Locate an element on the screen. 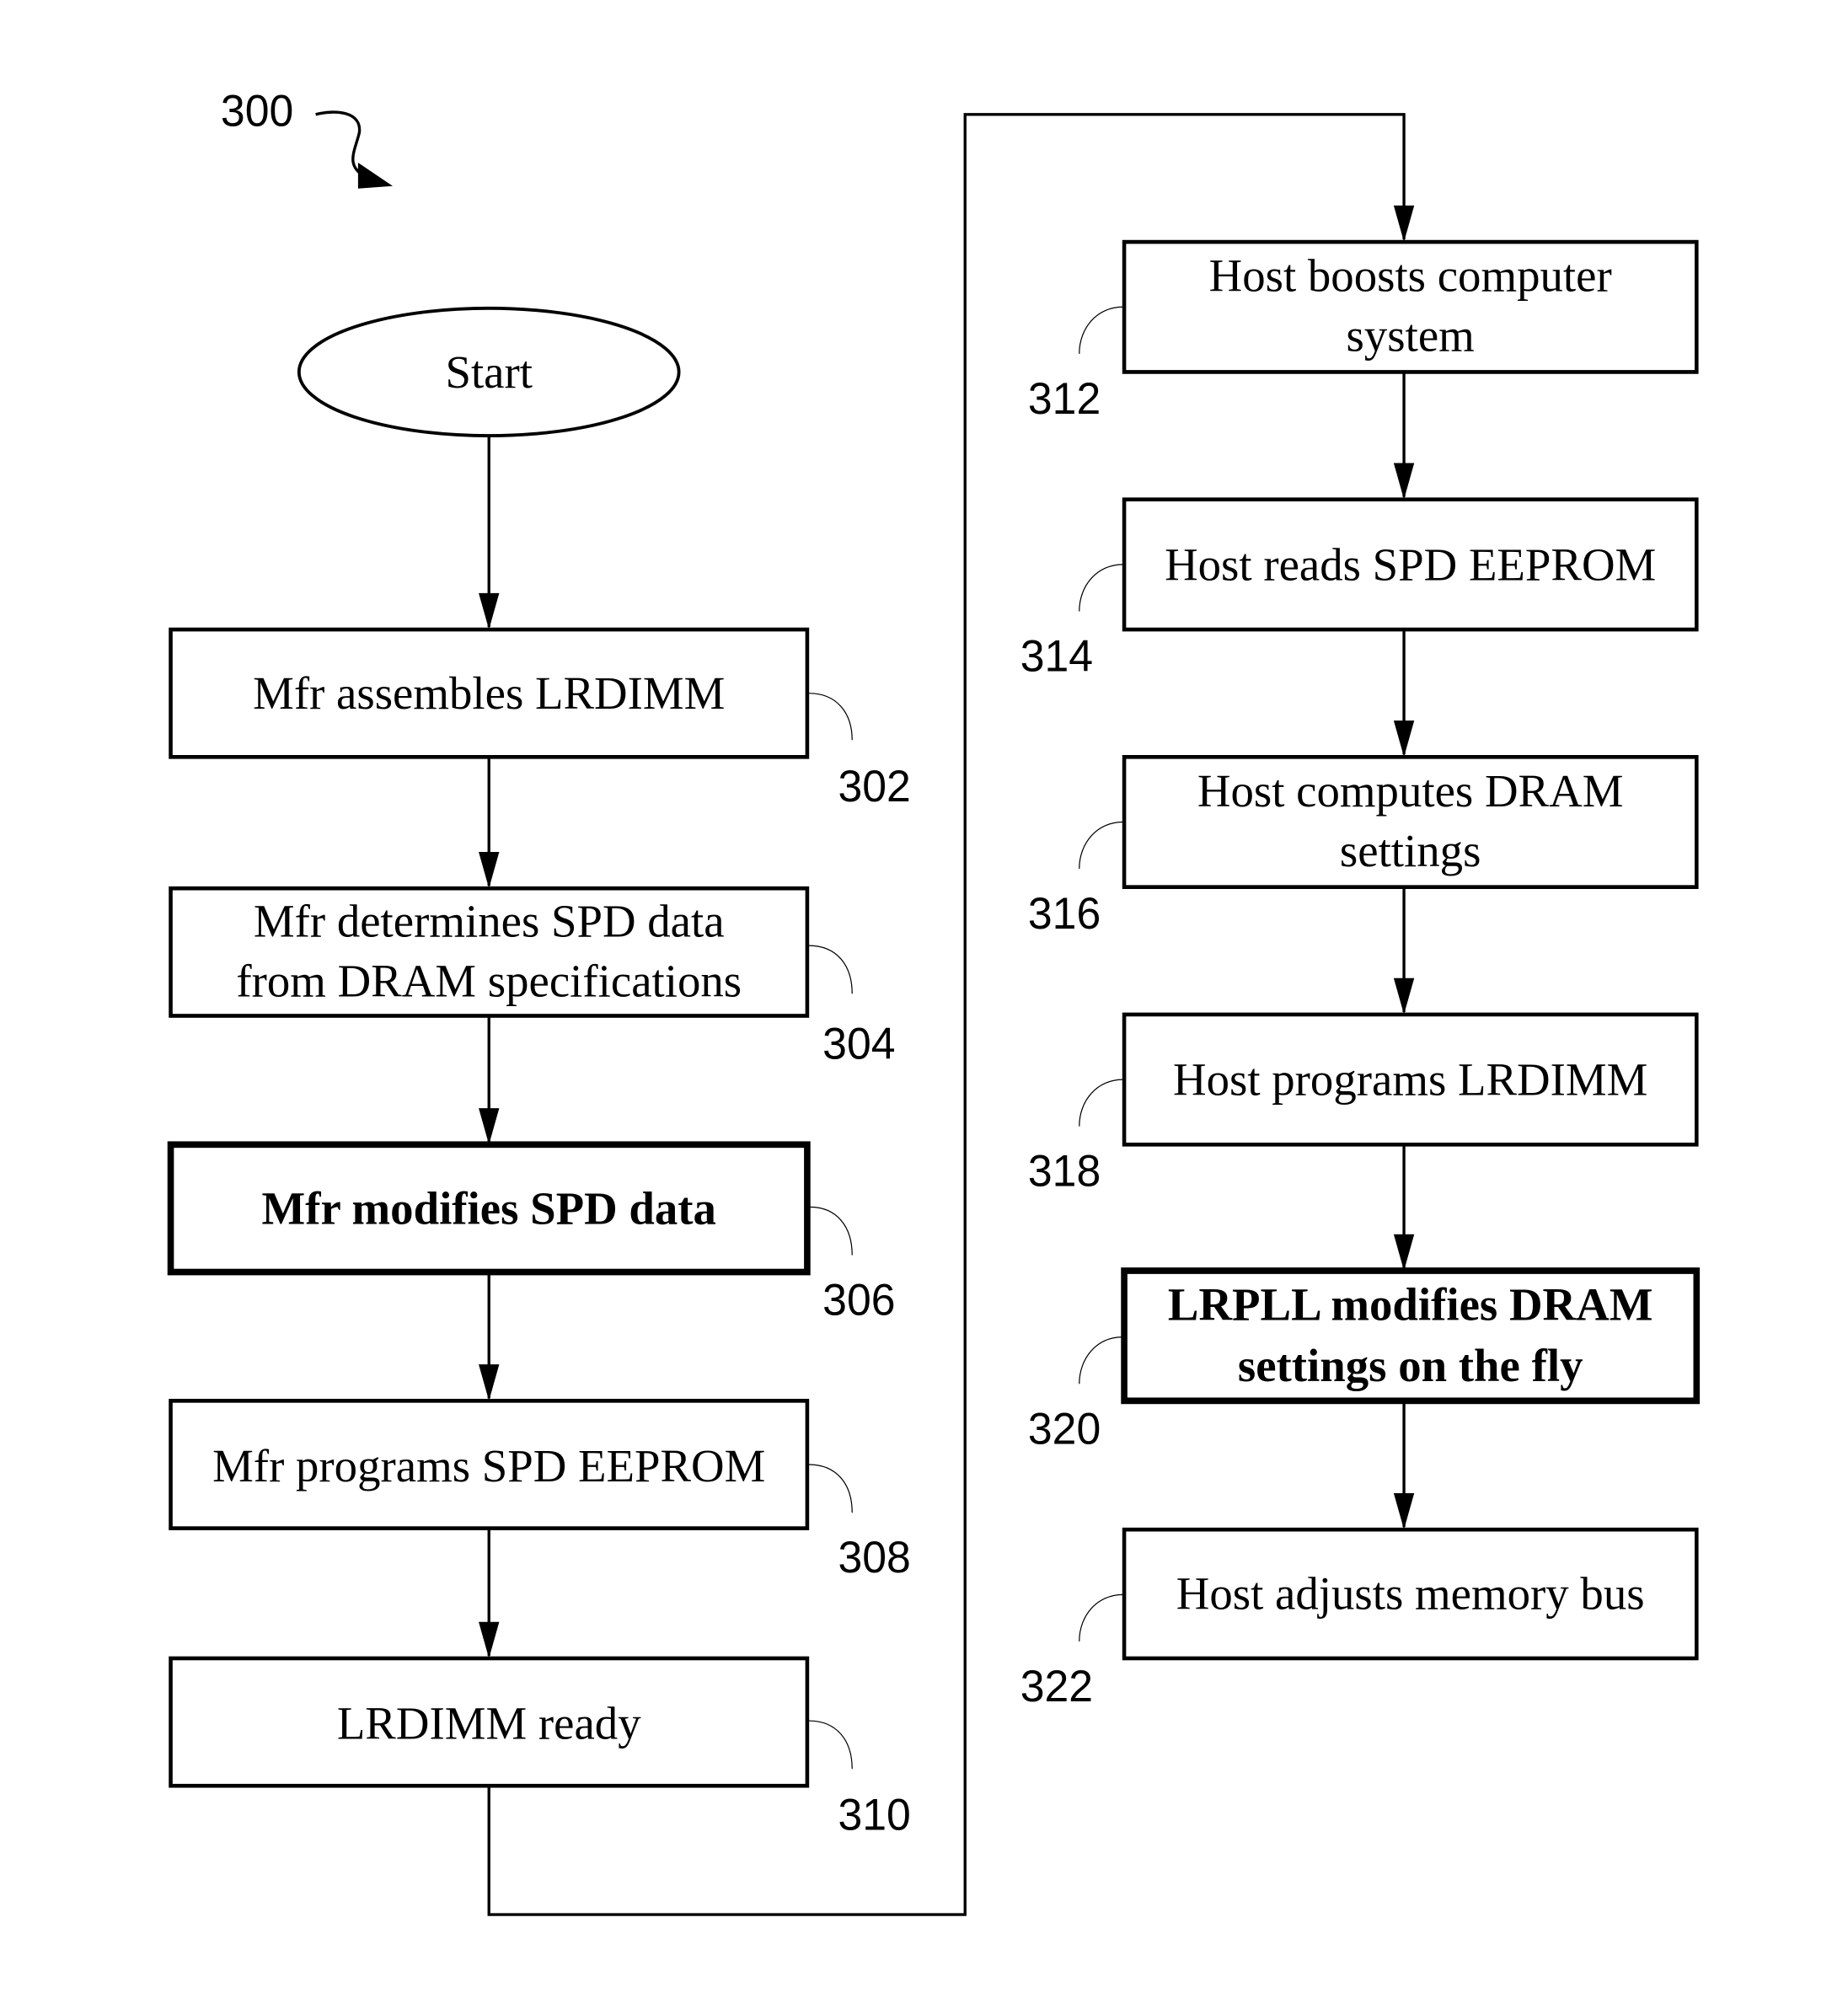  step-ref-number: 310 is located at coordinates (874, 1815).